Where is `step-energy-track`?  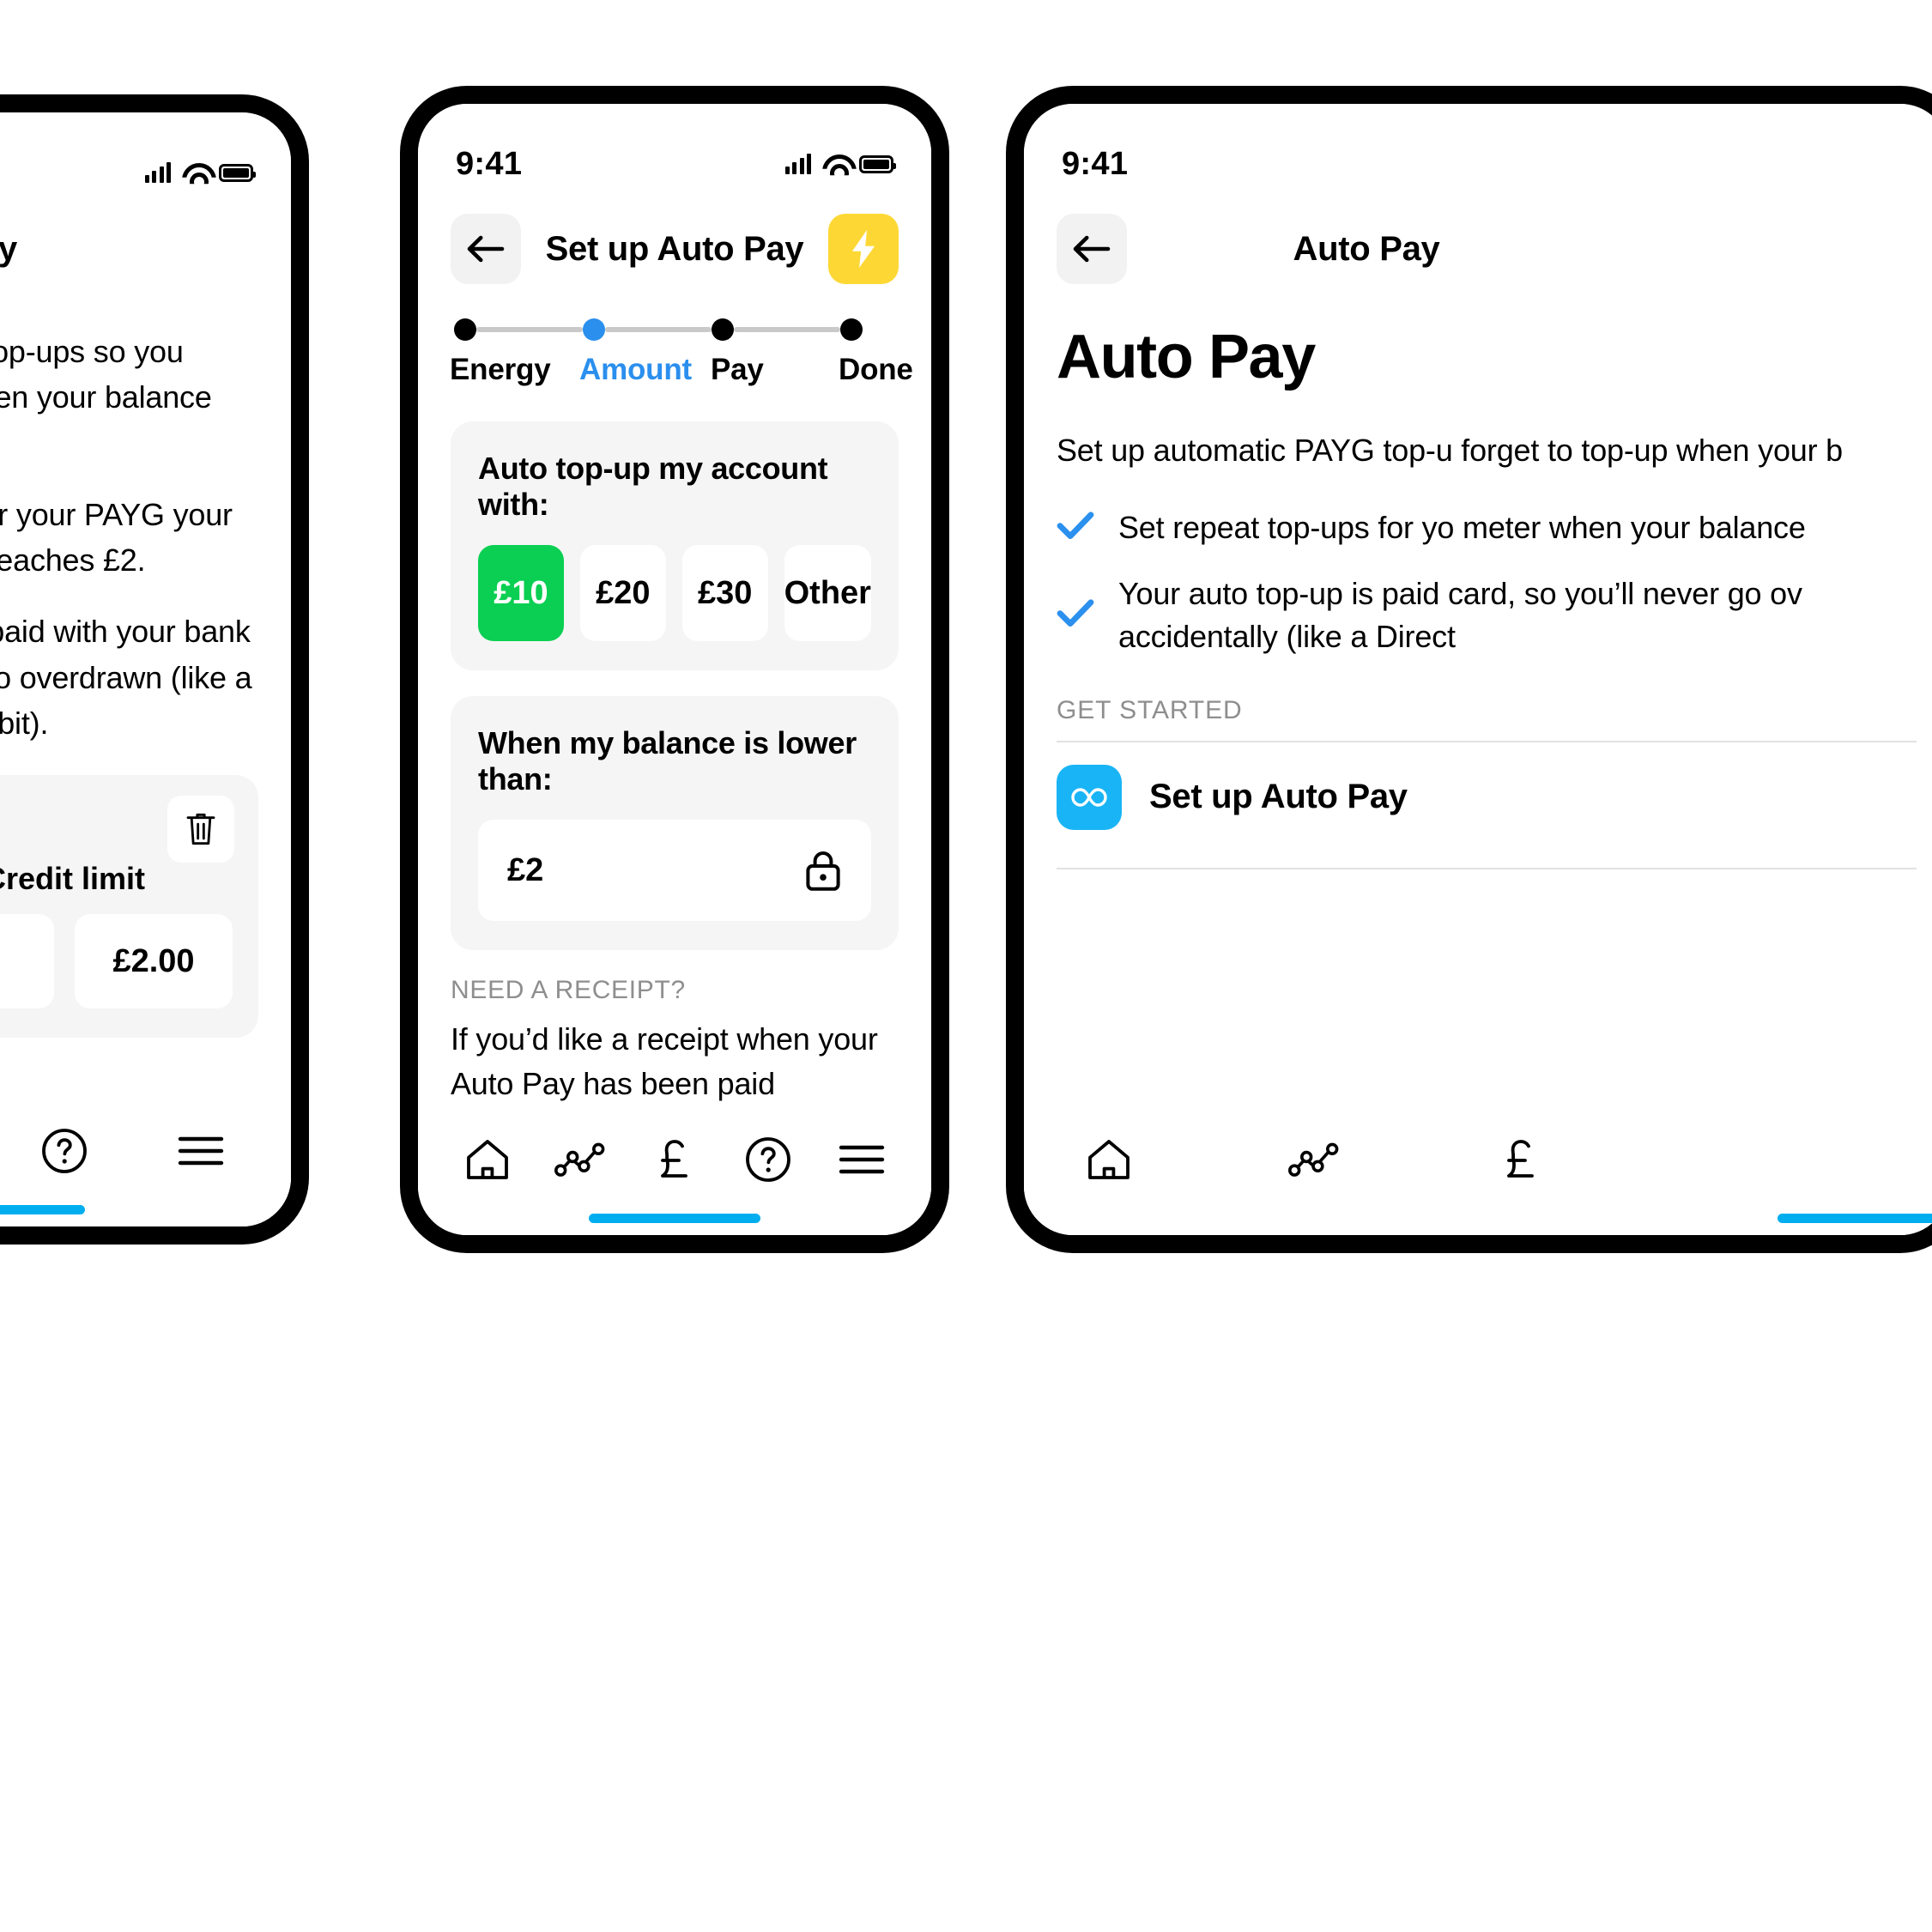
step-energy-track is located at coordinates (518, 329).